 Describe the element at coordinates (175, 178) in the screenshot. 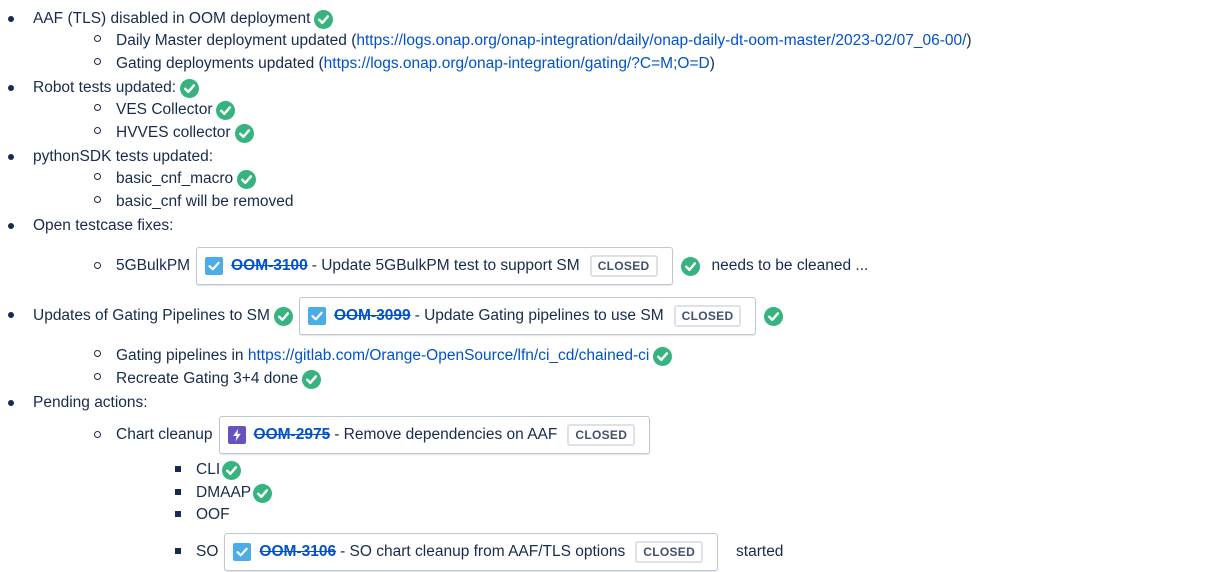

I see `item-text: basic_cnf_macro` at that location.